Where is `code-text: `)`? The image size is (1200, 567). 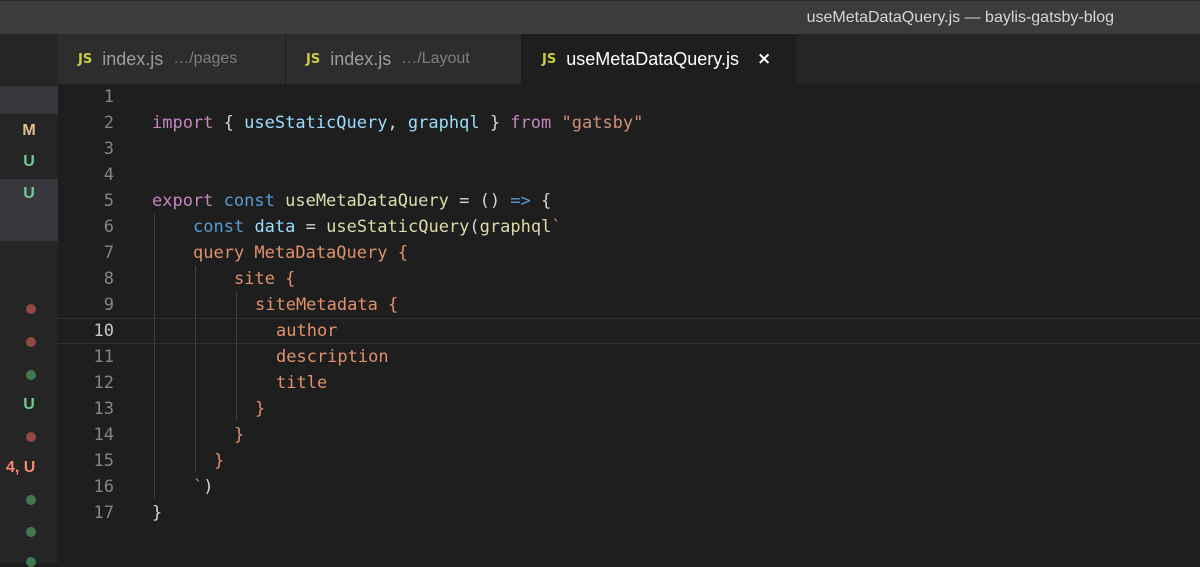
code-text: `) is located at coordinates (203, 487).